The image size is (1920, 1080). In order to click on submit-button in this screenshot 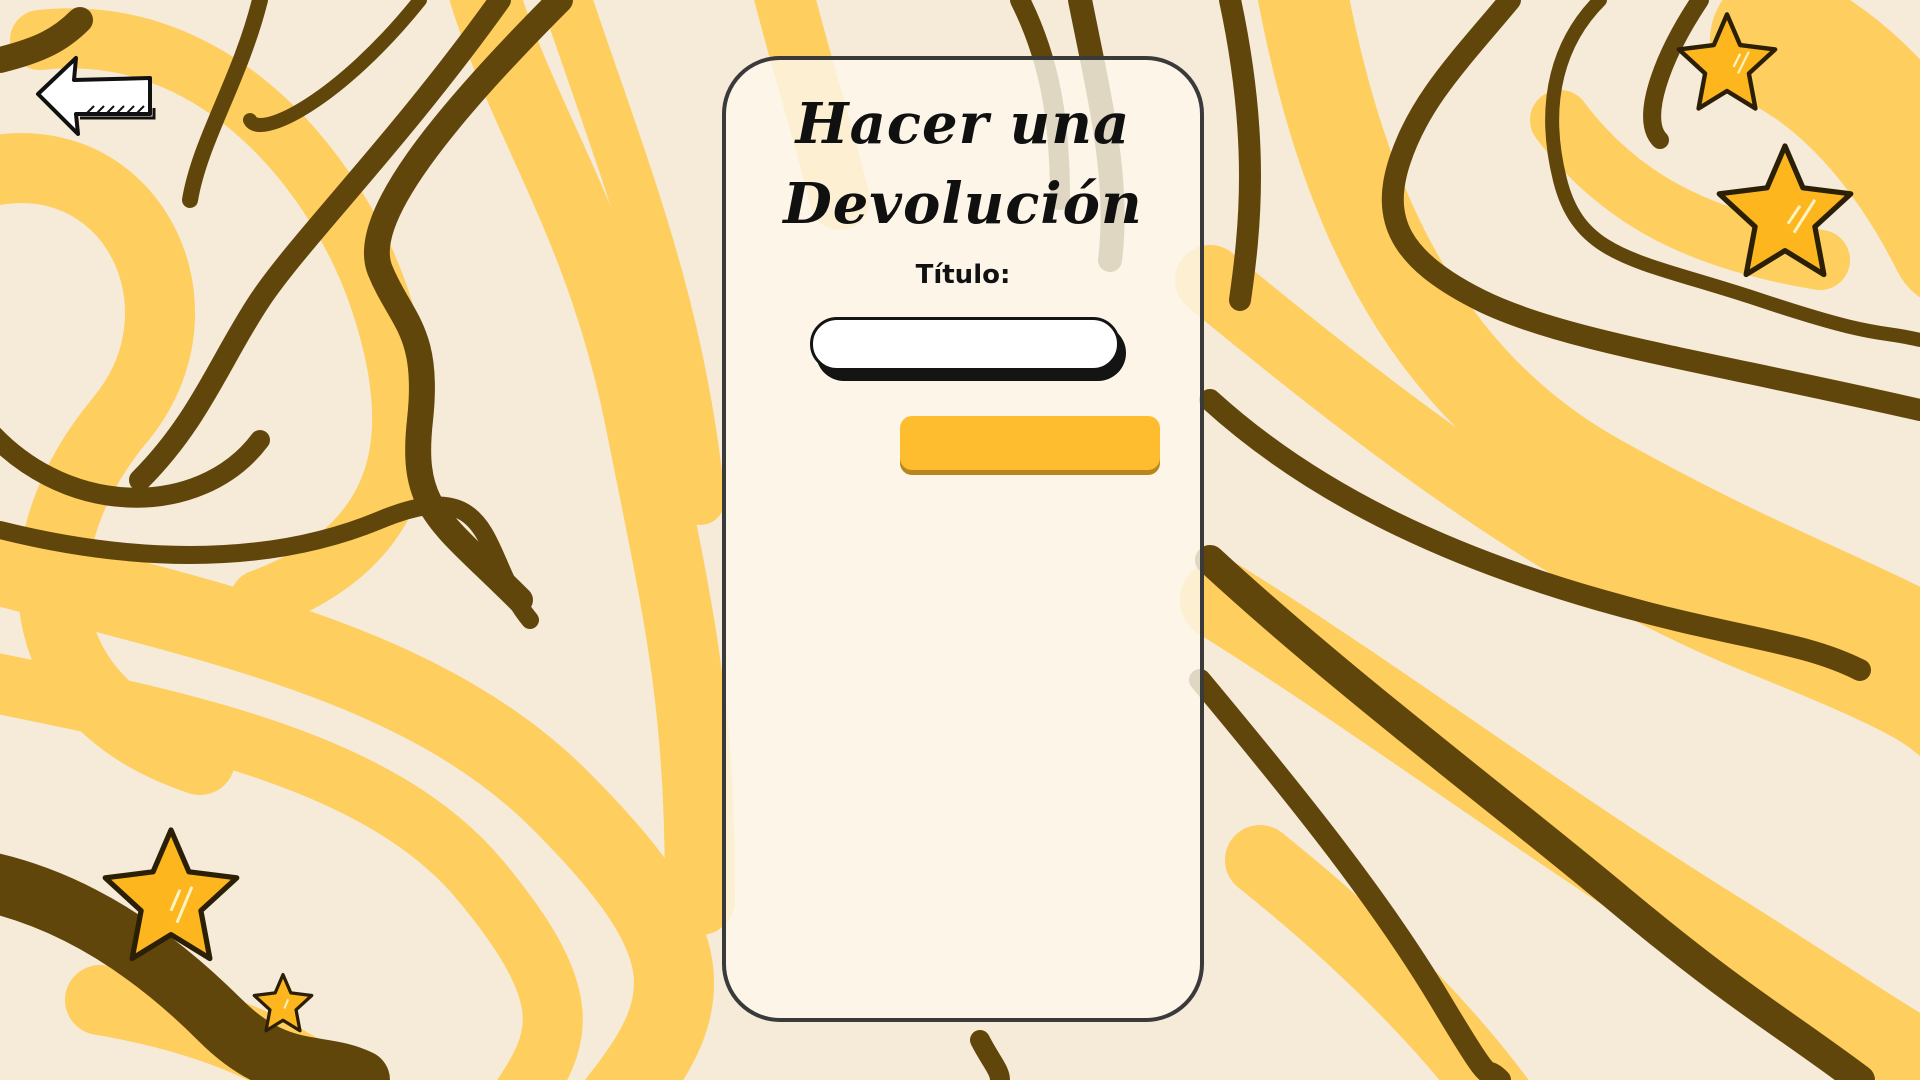, I will do `click(1030, 443)`.